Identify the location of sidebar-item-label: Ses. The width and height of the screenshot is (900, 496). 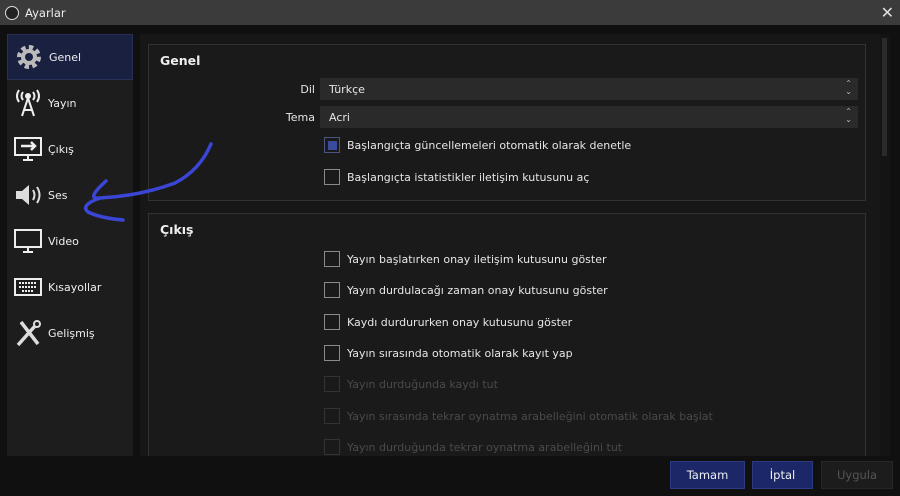
(58, 195).